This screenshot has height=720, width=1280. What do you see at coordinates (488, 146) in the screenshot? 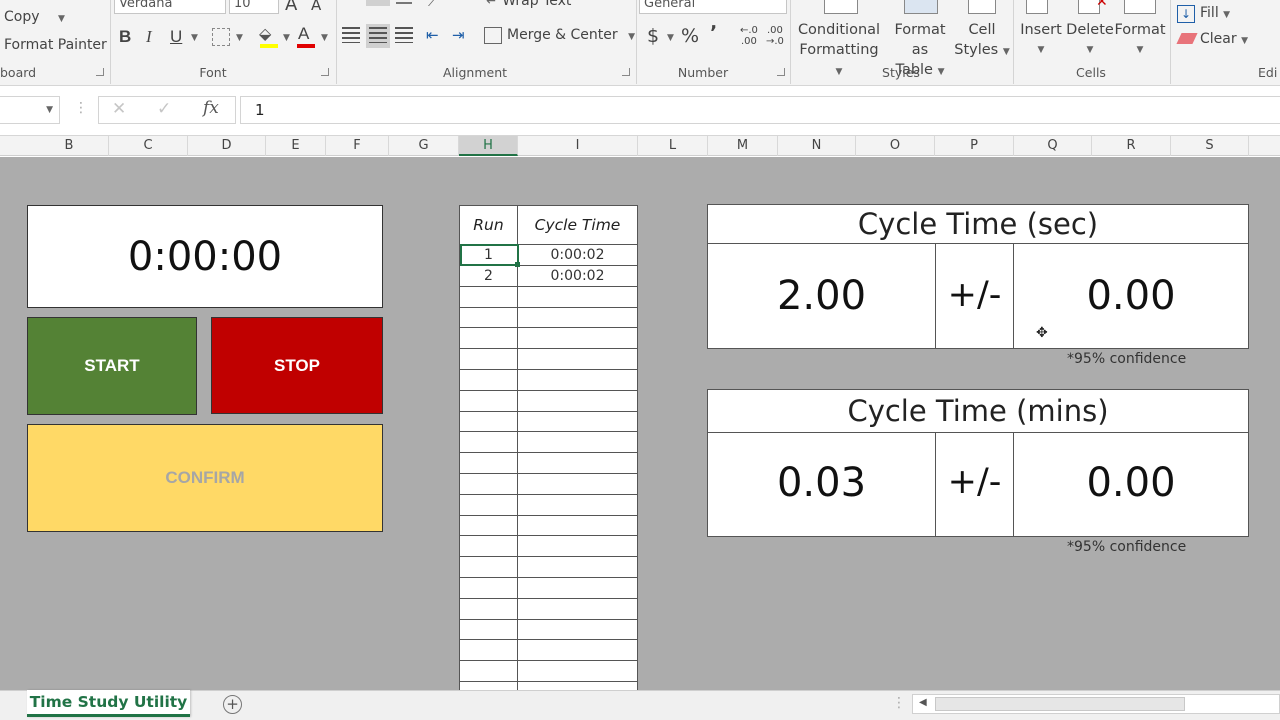
I see `column-header-h: H` at bounding box center [488, 146].